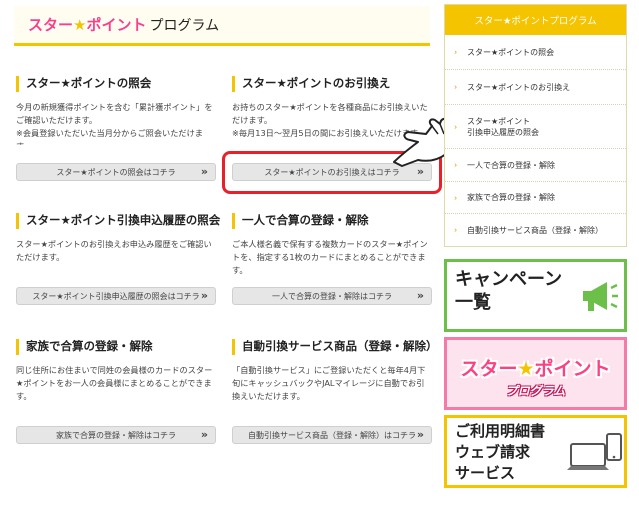 The width and height of the screenshot is (639, 510). Describe the element at coordinates (500, 452) in the screenshot. I see `banner-text: ご利用明細書 ウェブ請求 サービス` at that location.